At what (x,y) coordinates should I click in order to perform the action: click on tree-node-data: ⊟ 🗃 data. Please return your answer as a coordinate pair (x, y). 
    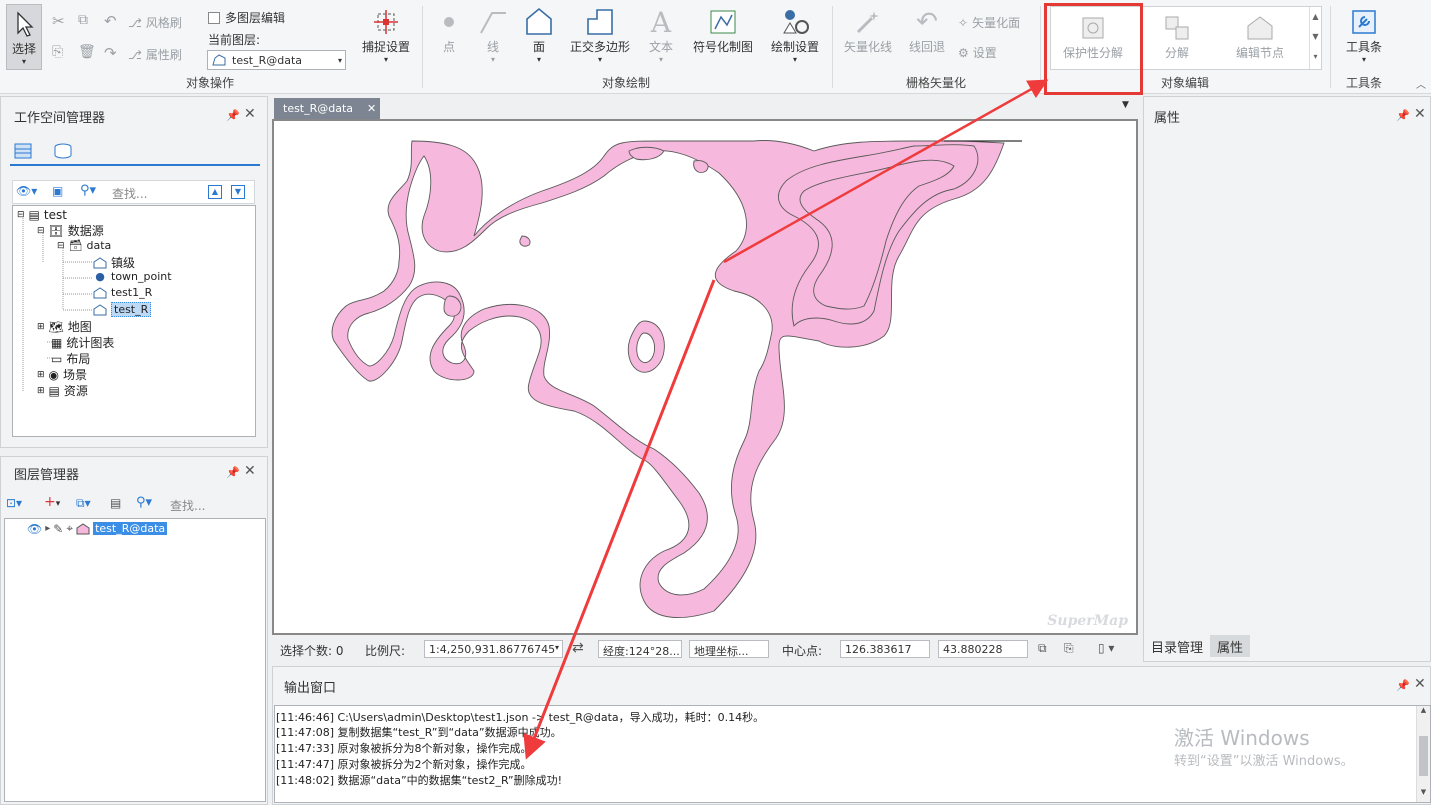
    Looking at the image, I should click on (84, 245).